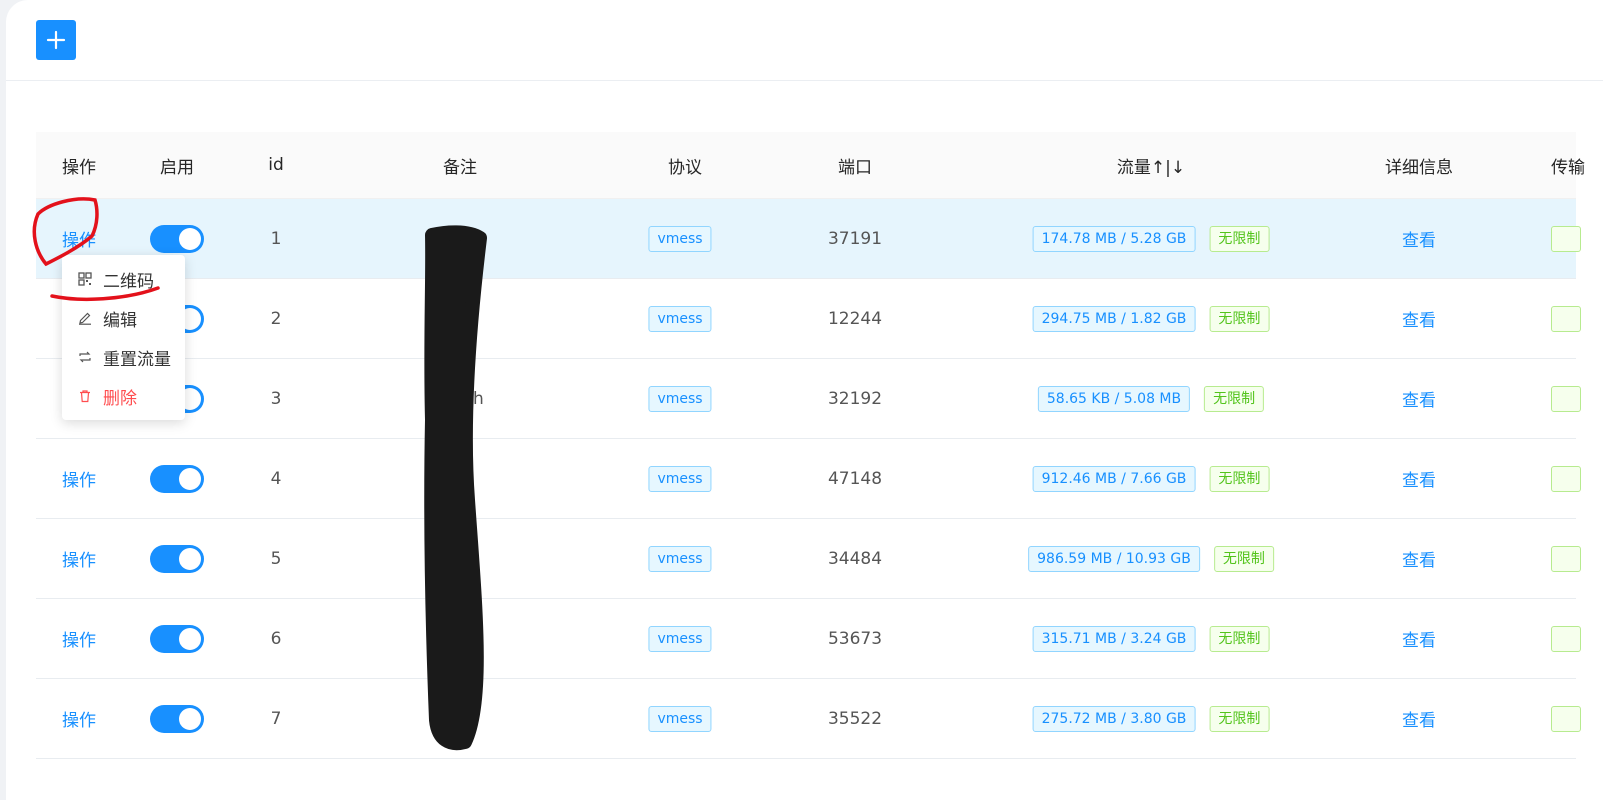 The image size is (1603, 800). What do you see at coordinates (276, 718) in the screenshot?
I see `row-id: 7` at bounding box center [276, 718].